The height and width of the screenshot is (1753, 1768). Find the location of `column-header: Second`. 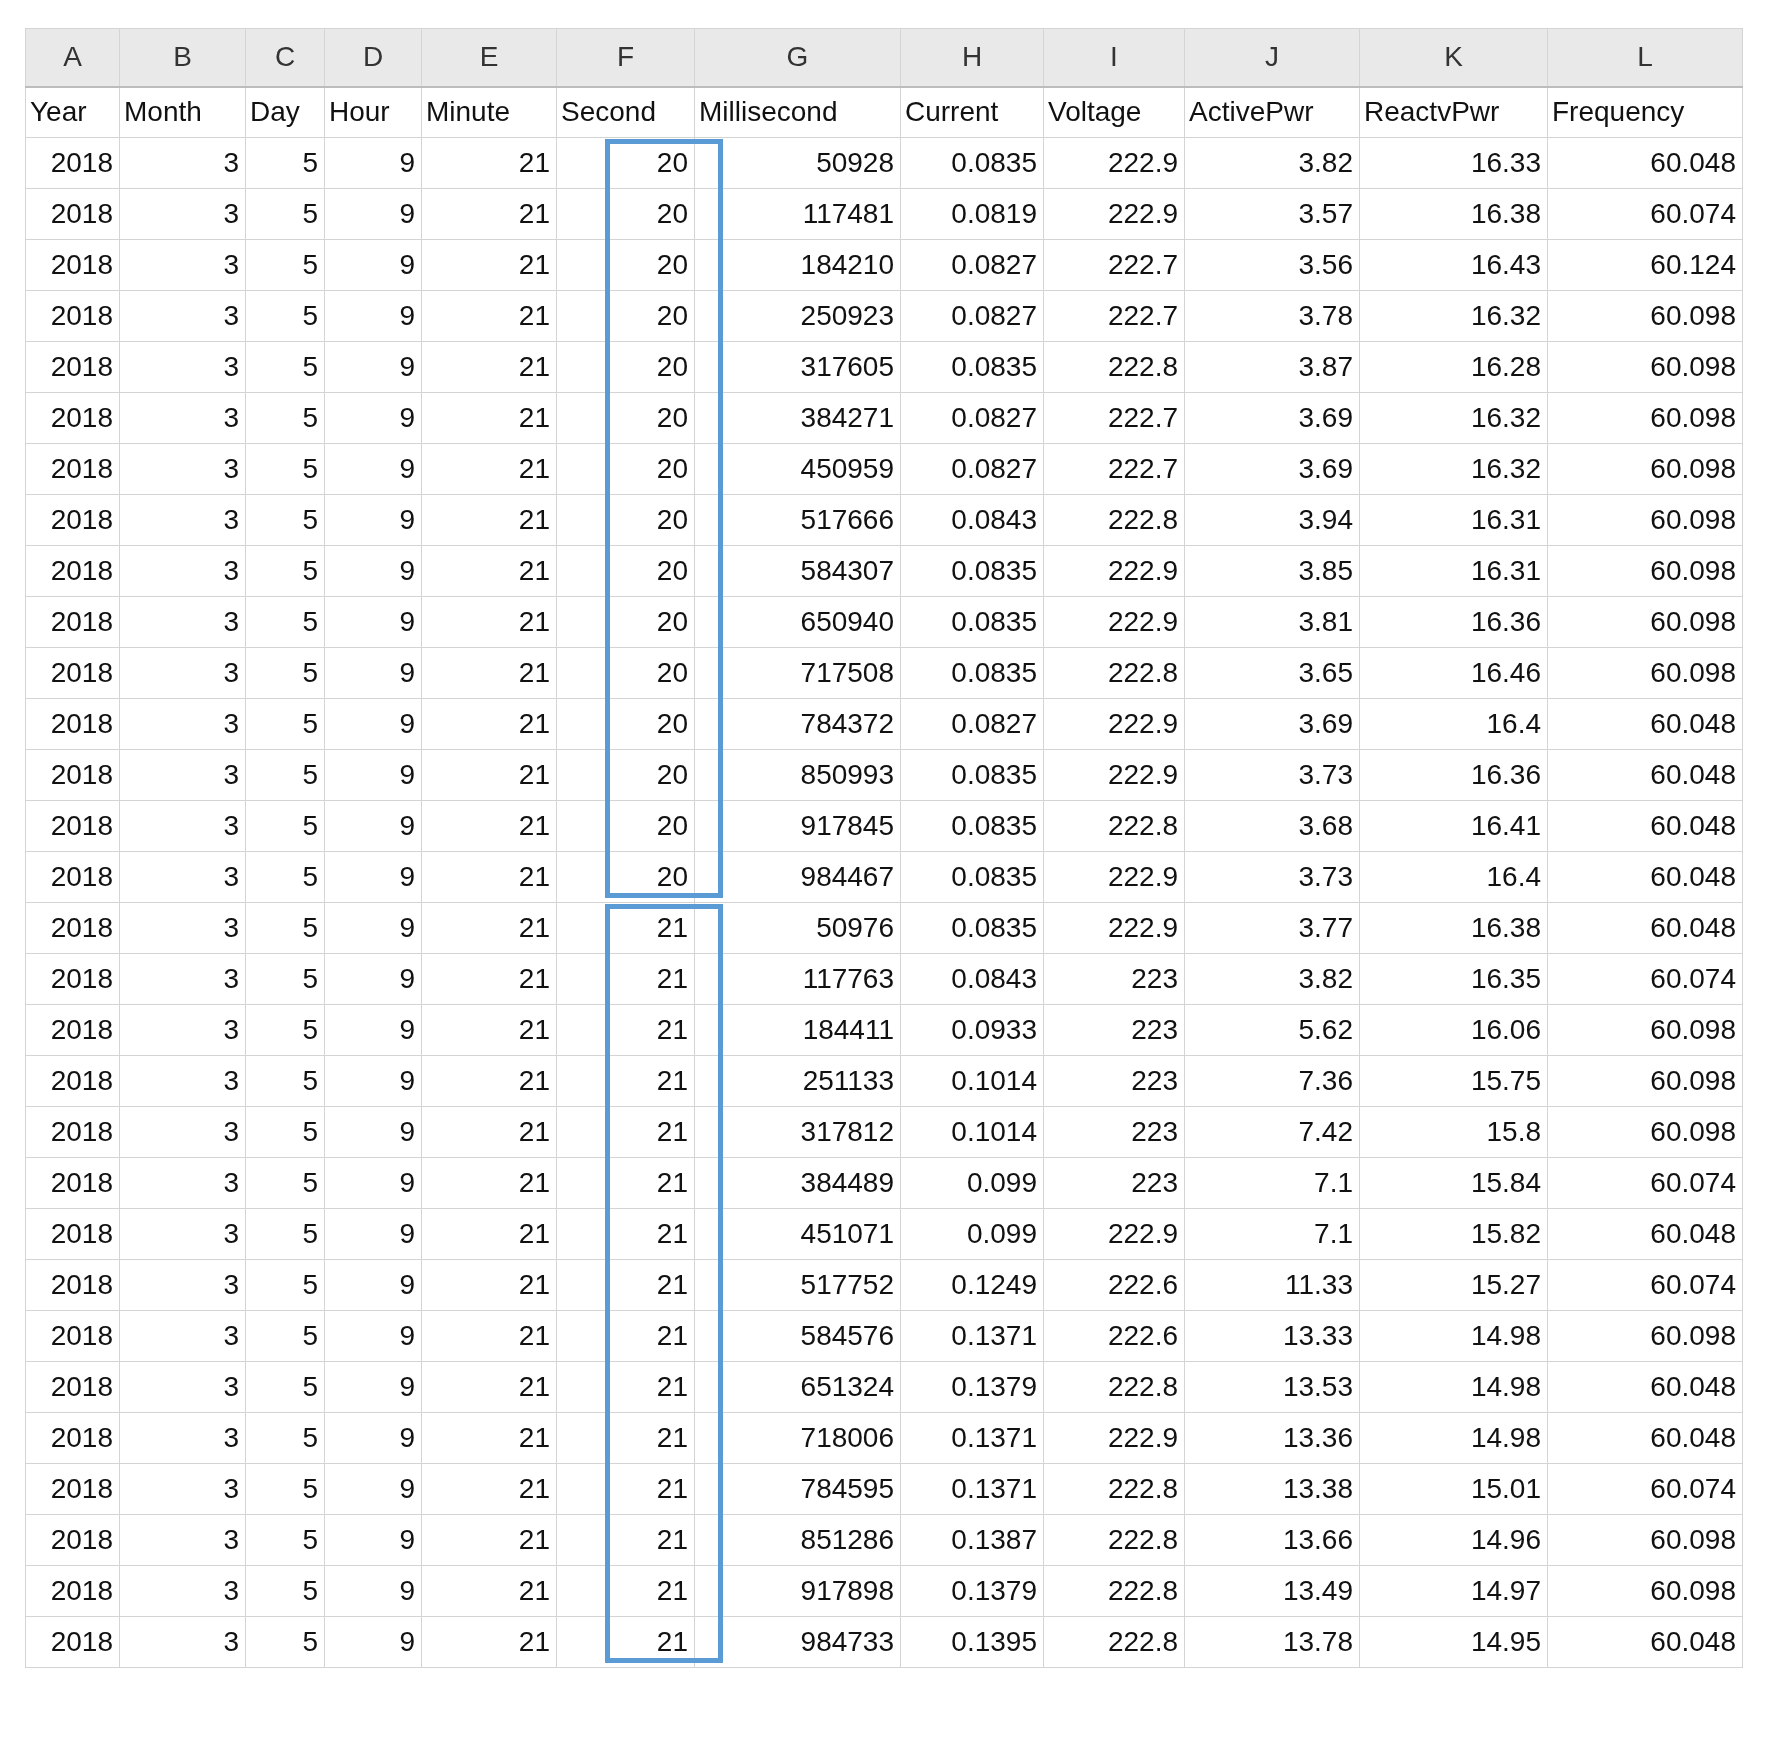

column-header: Second is located at coordinates (625, 112).